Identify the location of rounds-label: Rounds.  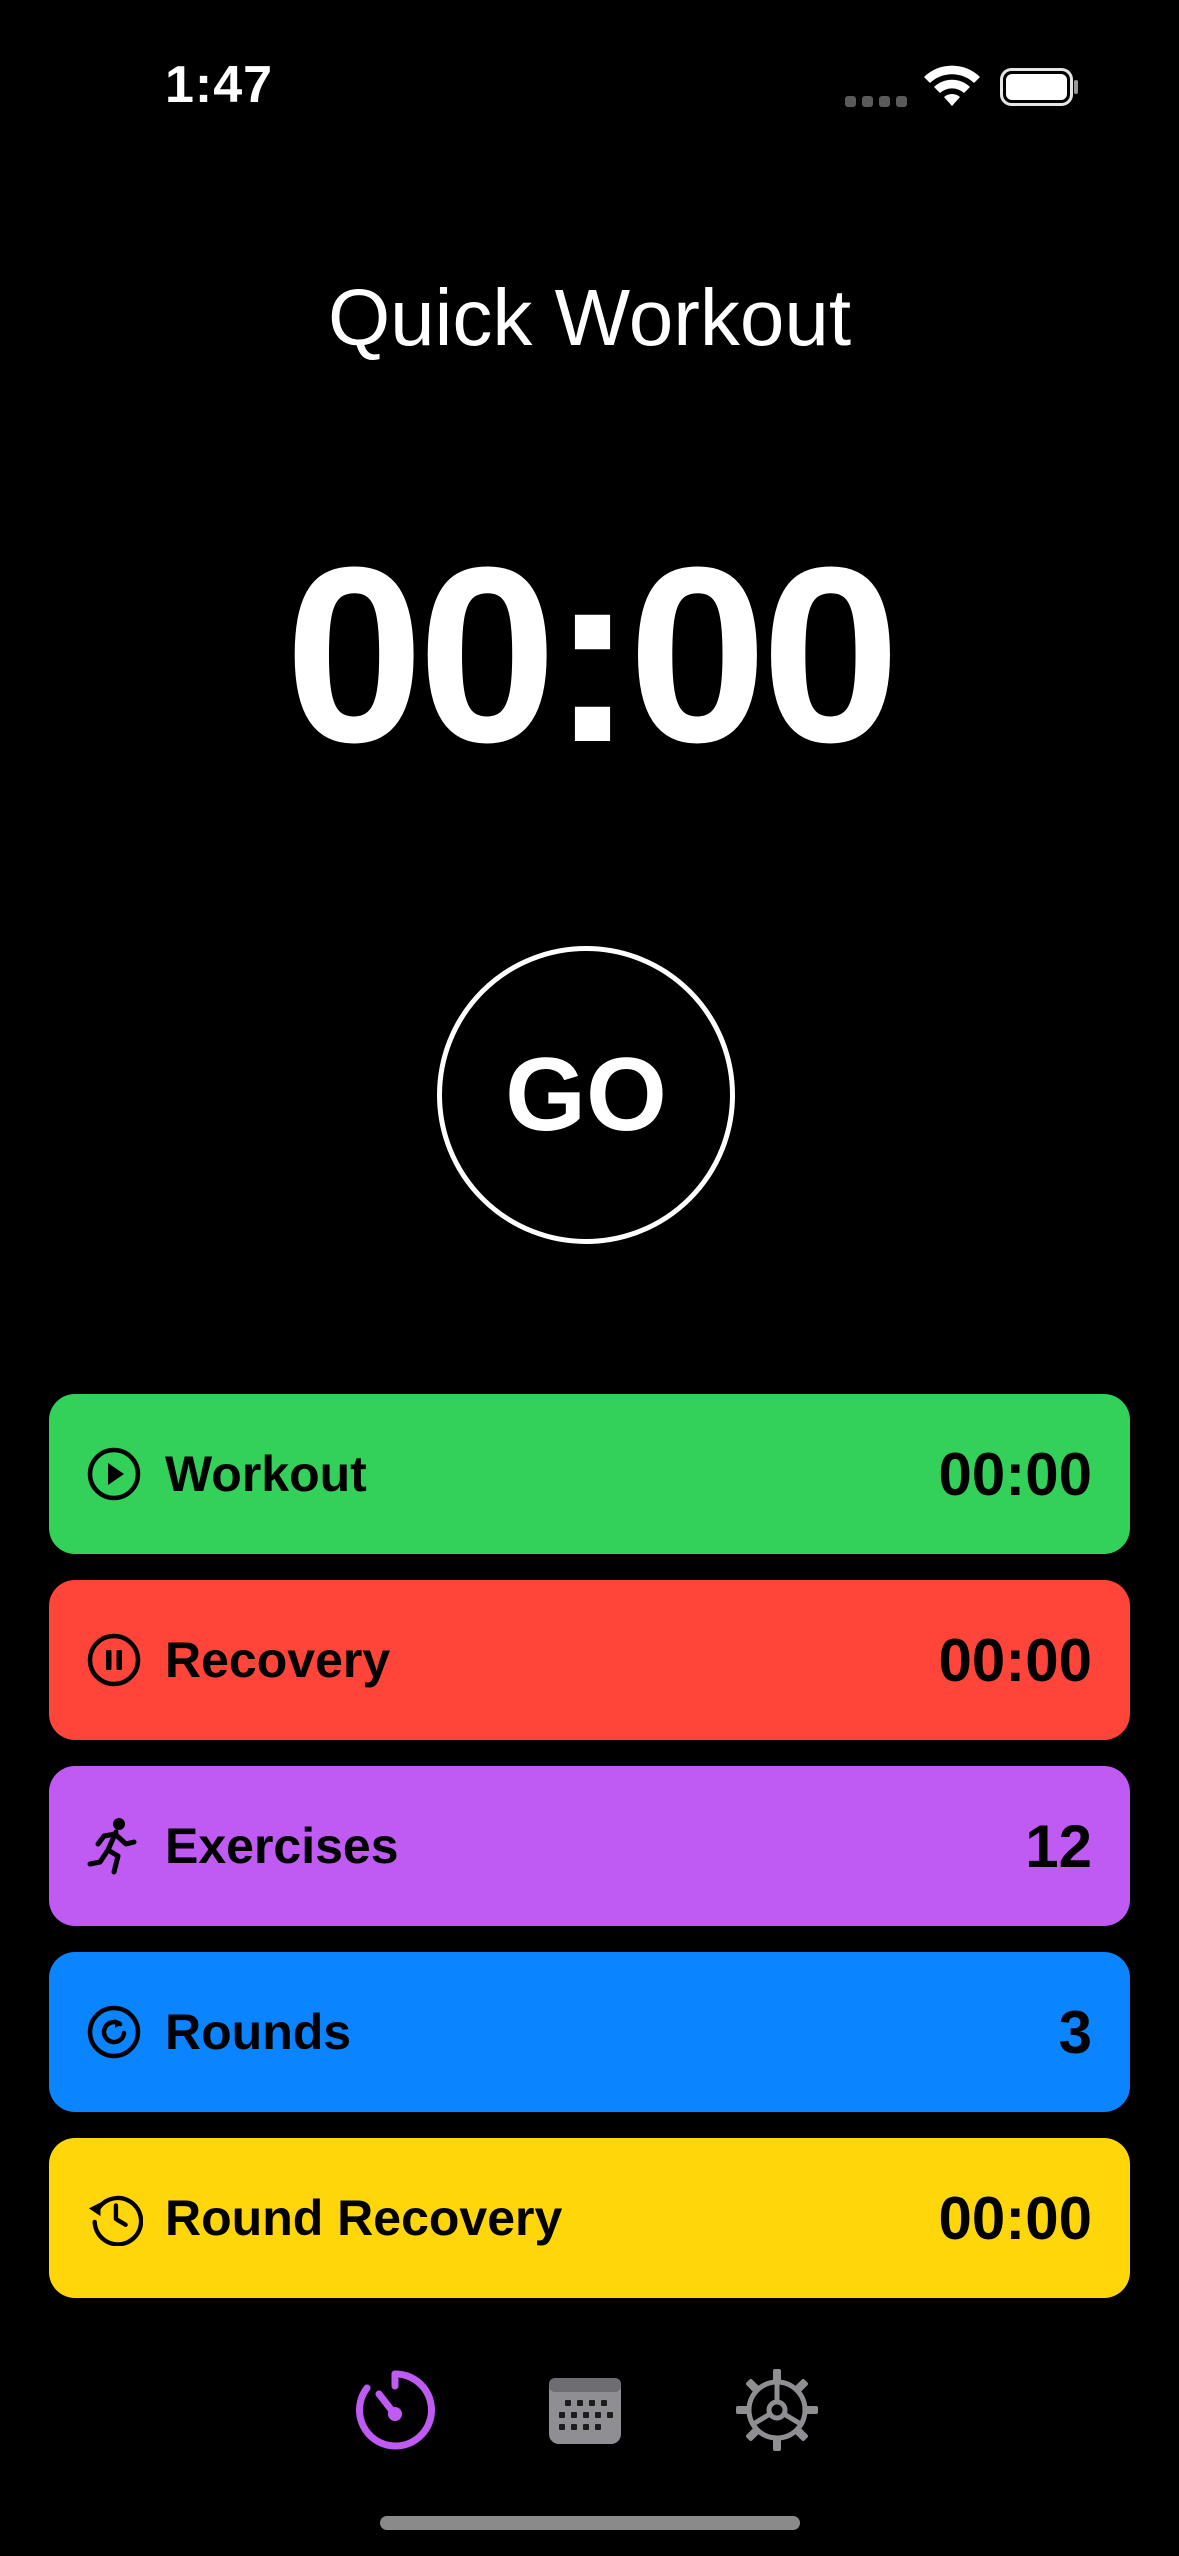
(258, 2032).